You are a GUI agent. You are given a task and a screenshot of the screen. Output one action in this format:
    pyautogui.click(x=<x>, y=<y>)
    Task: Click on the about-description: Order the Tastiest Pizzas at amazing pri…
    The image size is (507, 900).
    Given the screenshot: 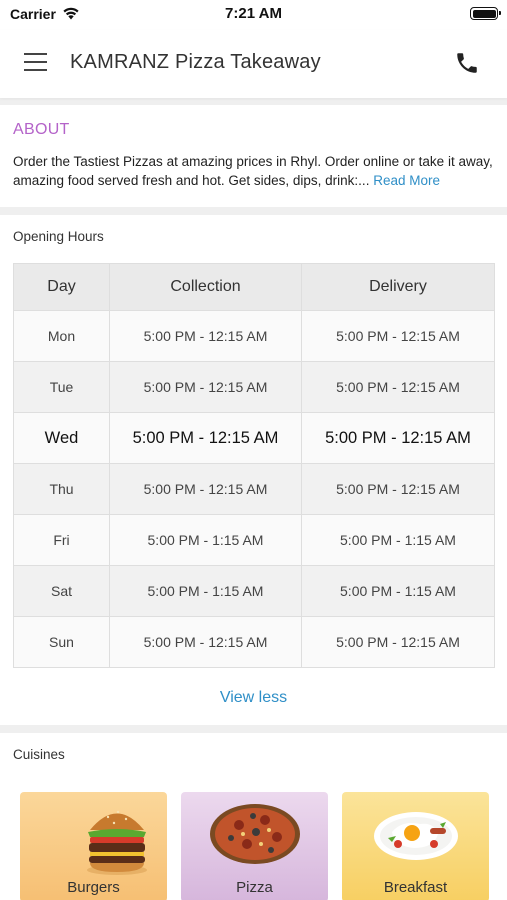 What is the action you would take?
    pyautogui.click(x=254, y=171)
    